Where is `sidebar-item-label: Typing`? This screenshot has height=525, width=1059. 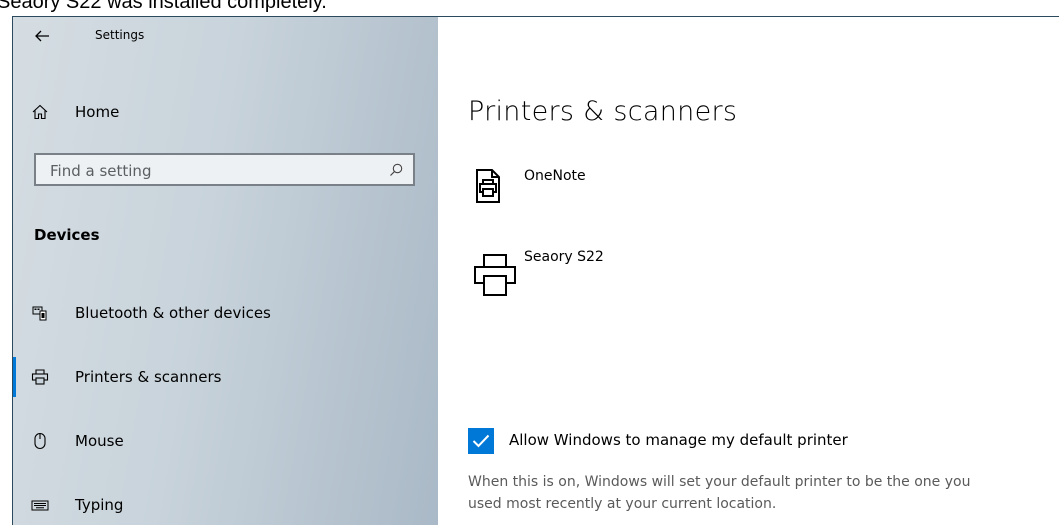 sidebar-item-label: Typing is located at coordinates (99, 505).